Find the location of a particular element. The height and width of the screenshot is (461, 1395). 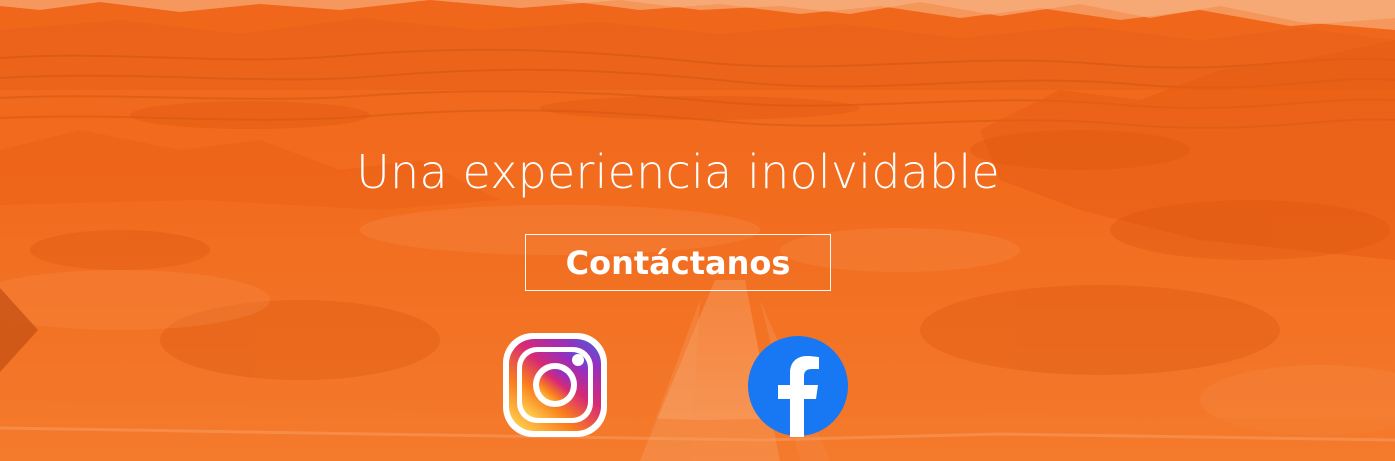

facebook-link is located at coordinates (798, 386).